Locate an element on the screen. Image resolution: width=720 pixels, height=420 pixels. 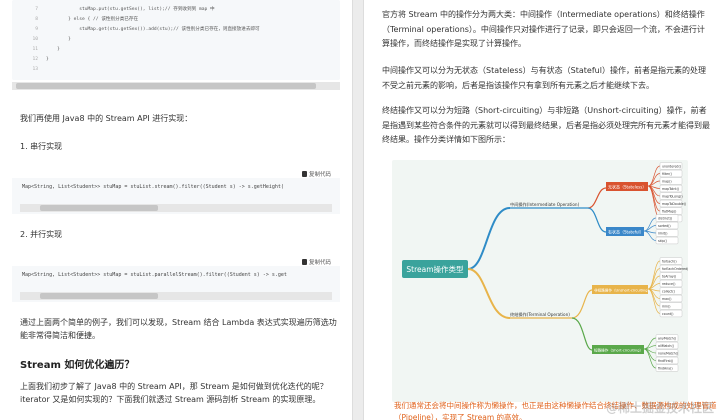
operation-label: unordered() is located at coordinates (671, 166).